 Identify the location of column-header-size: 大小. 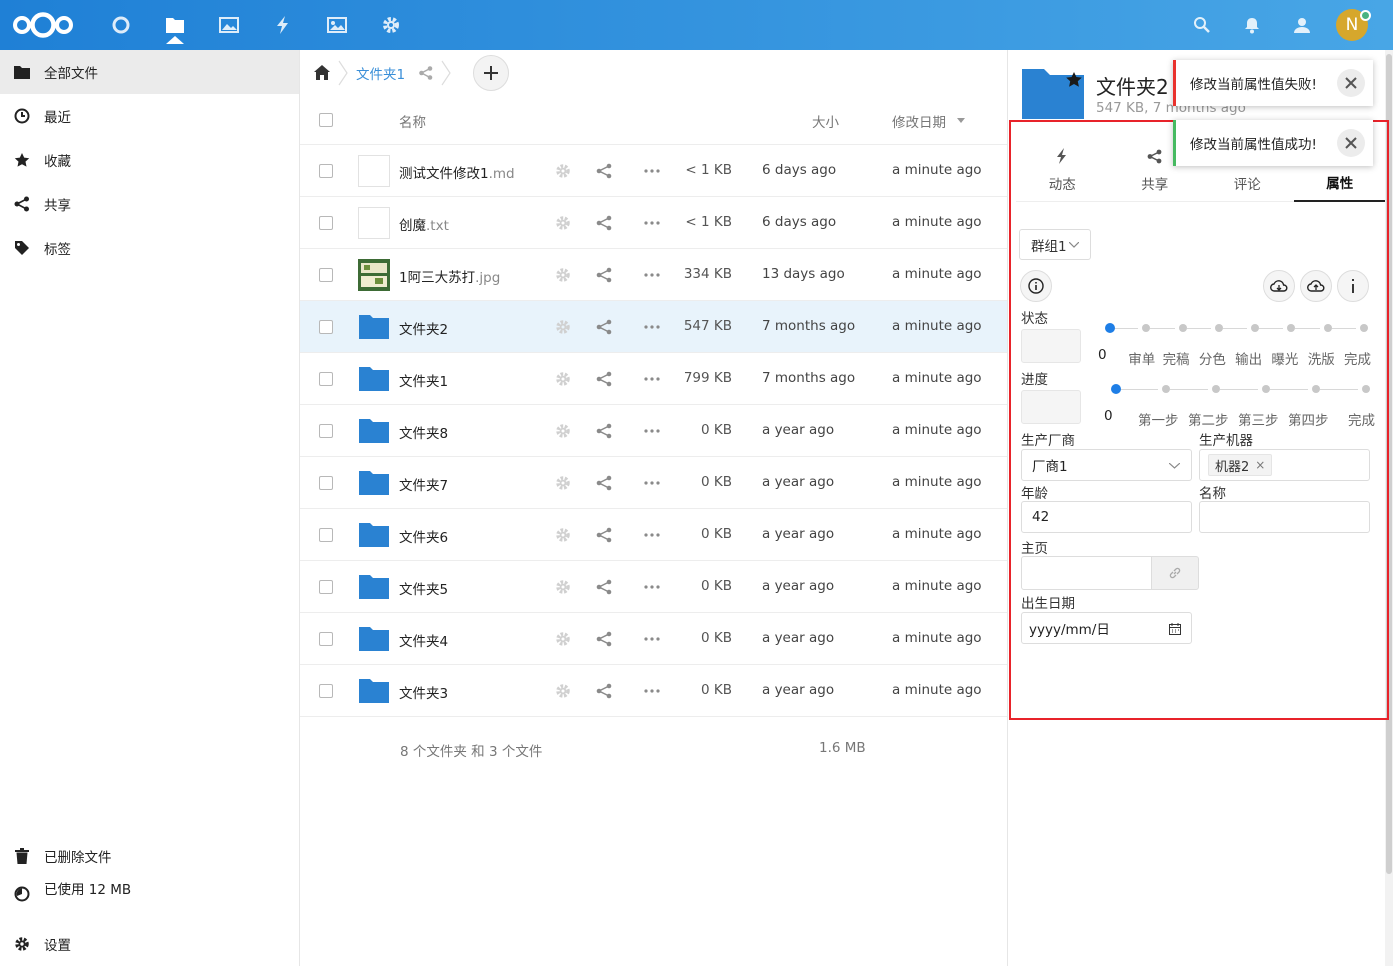
(825, 121).